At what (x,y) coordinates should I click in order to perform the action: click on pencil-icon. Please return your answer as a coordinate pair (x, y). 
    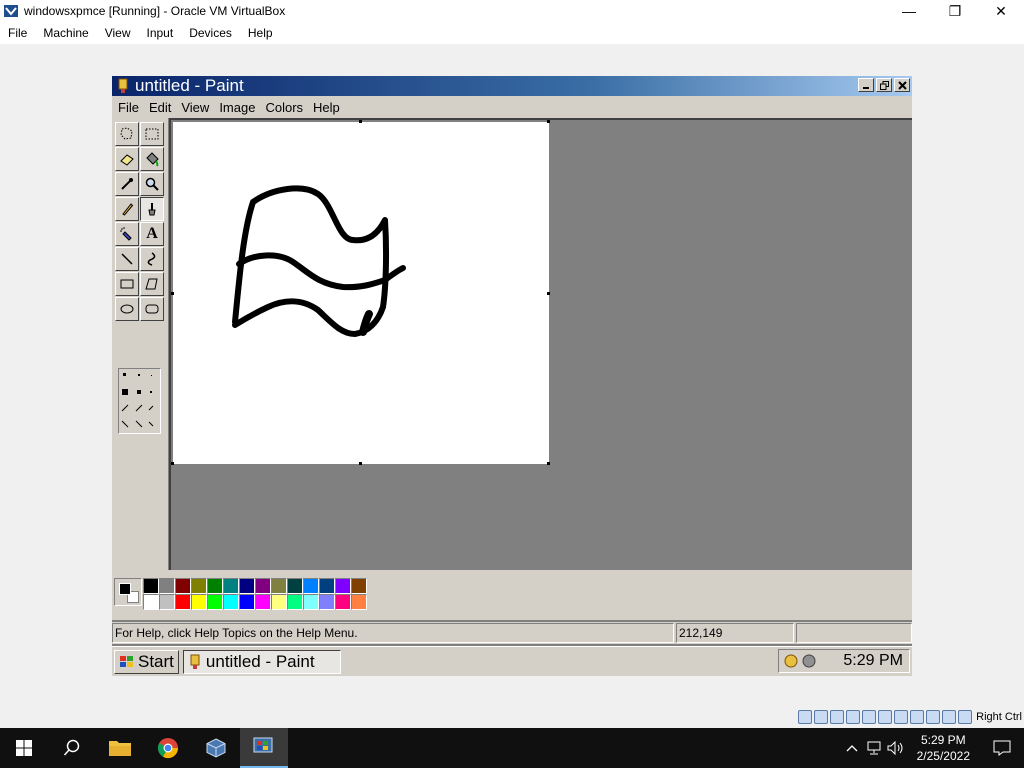
    Looking at the image, I should click on (127, 209).